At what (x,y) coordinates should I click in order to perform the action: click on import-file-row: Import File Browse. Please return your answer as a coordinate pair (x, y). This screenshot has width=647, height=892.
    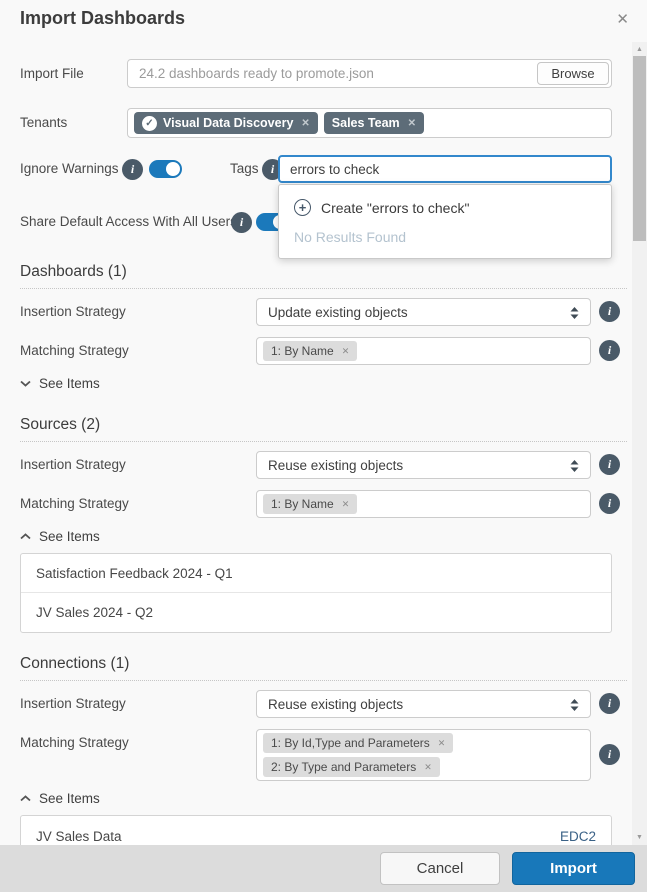
    Looking at the image, I should click on (323, 73).